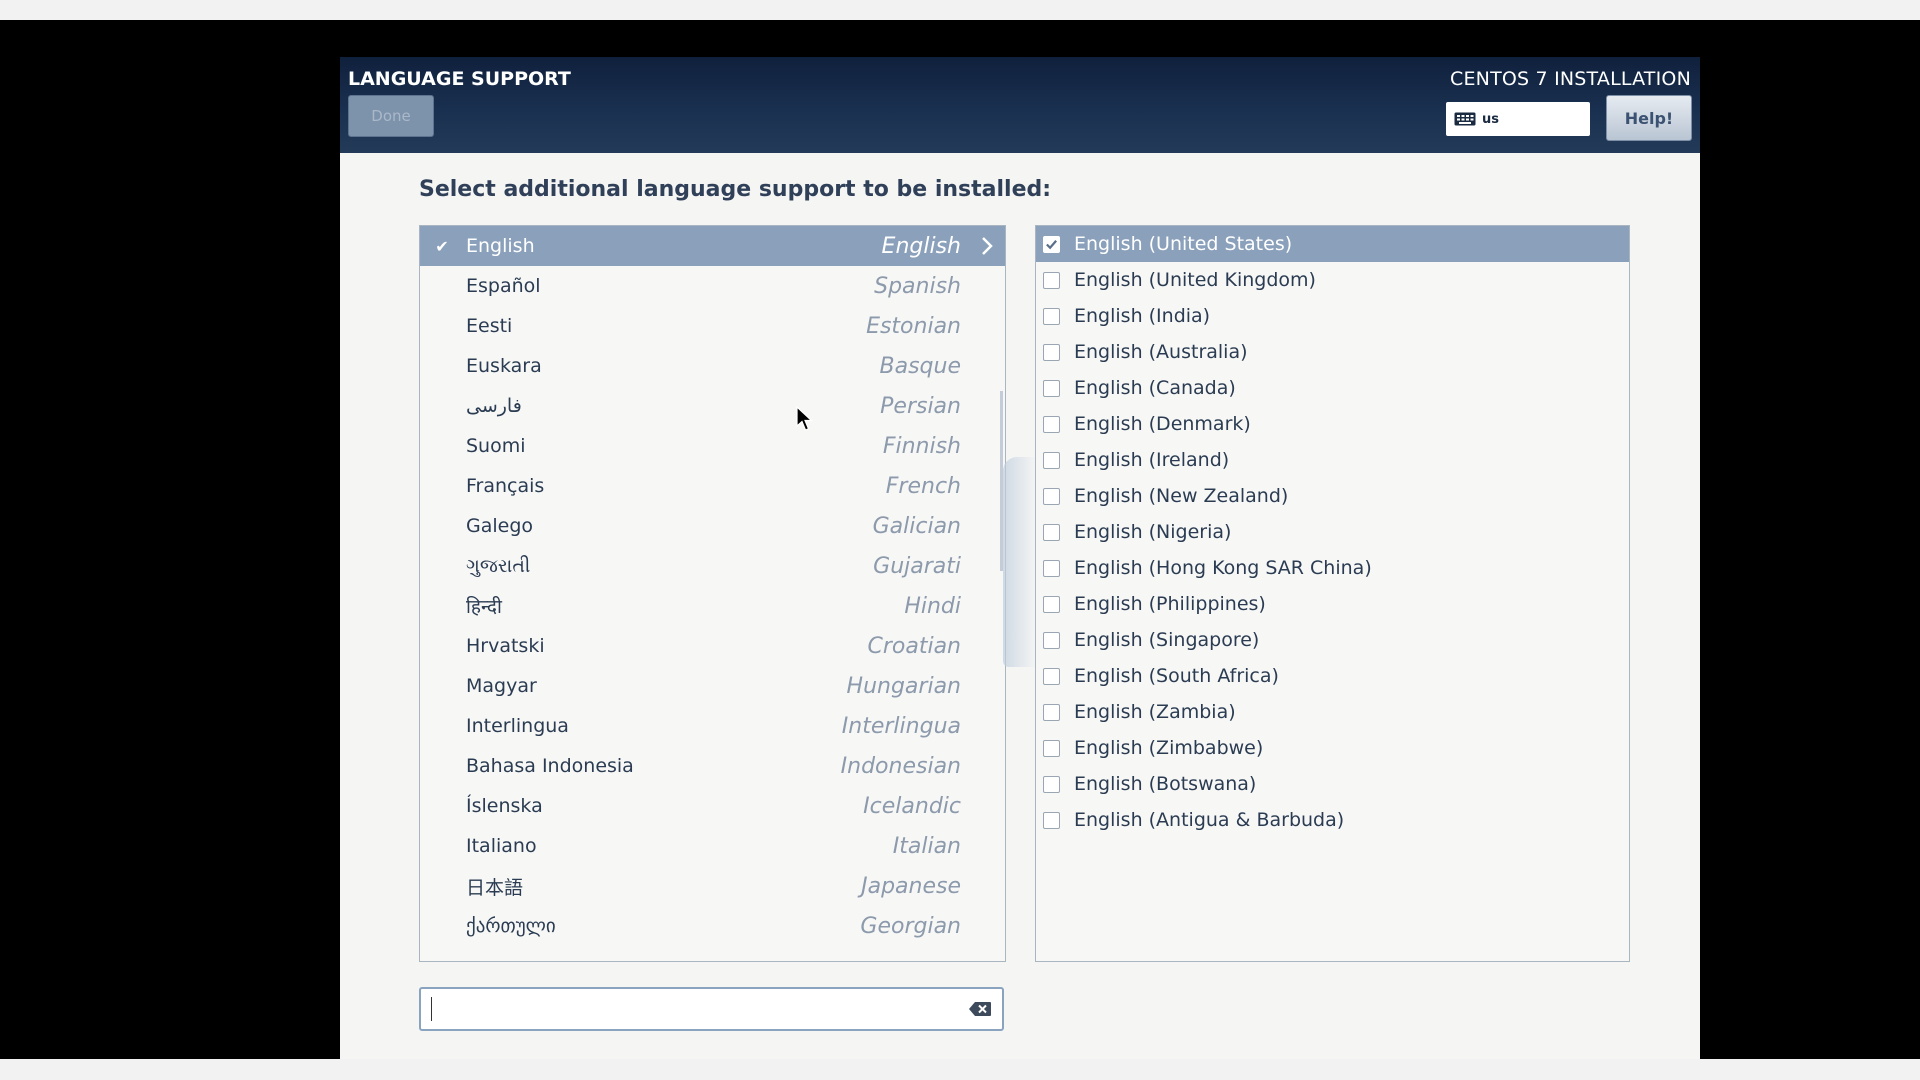  Describe the element at coordinates (1332, 388) in the screenshot. I see `locale-row: English (Canada)` at that location.